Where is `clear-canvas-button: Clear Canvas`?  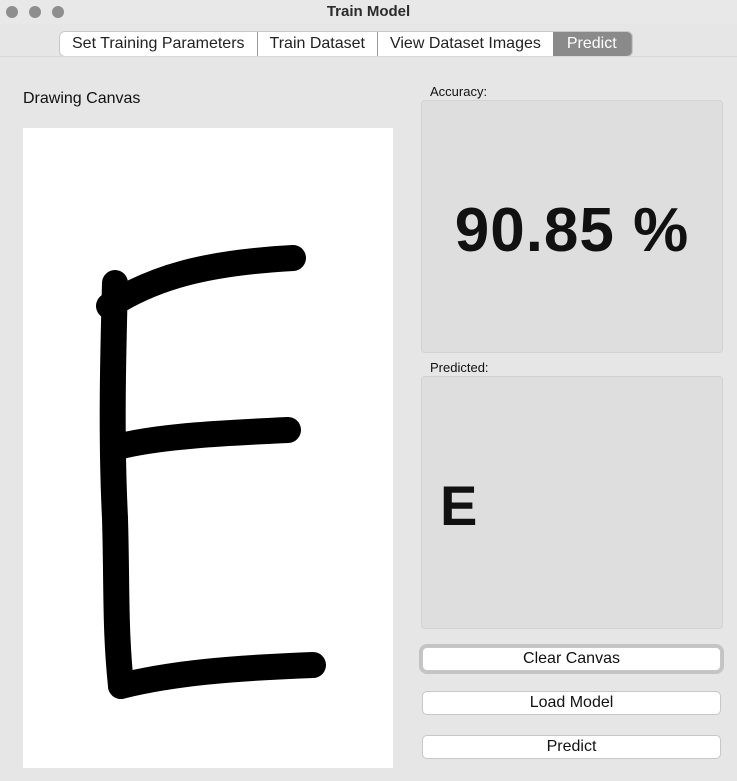 clear-canvas-button: Clear Canvas is located at coordinates (571, 659).